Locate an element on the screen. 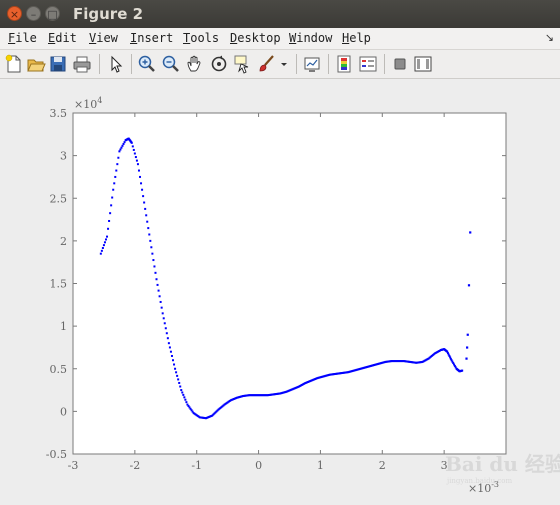 Image resolution: width=560 pixels, height=505 pixels. pan-icon is located at coordinates (195, 64).